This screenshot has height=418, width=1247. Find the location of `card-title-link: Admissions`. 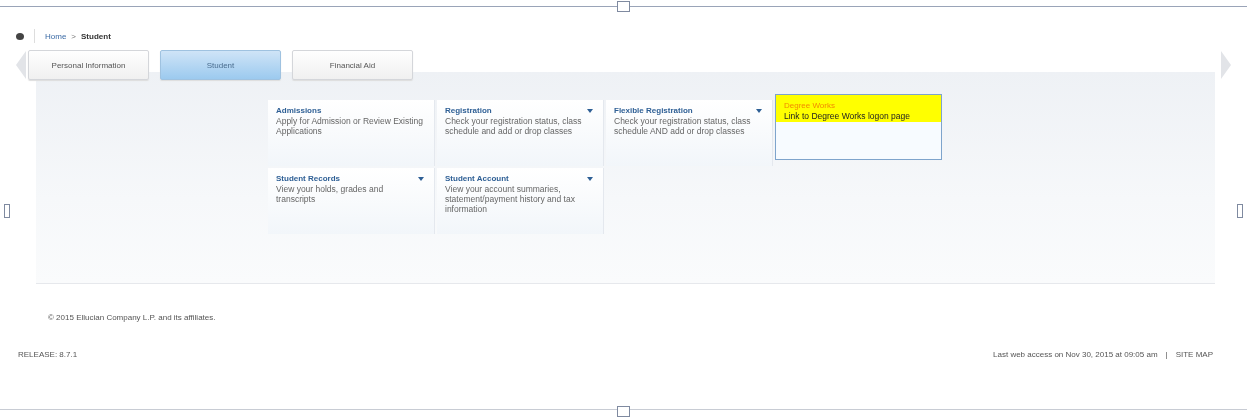

card-title-link: Admissions is located at coordinates (299, 110).